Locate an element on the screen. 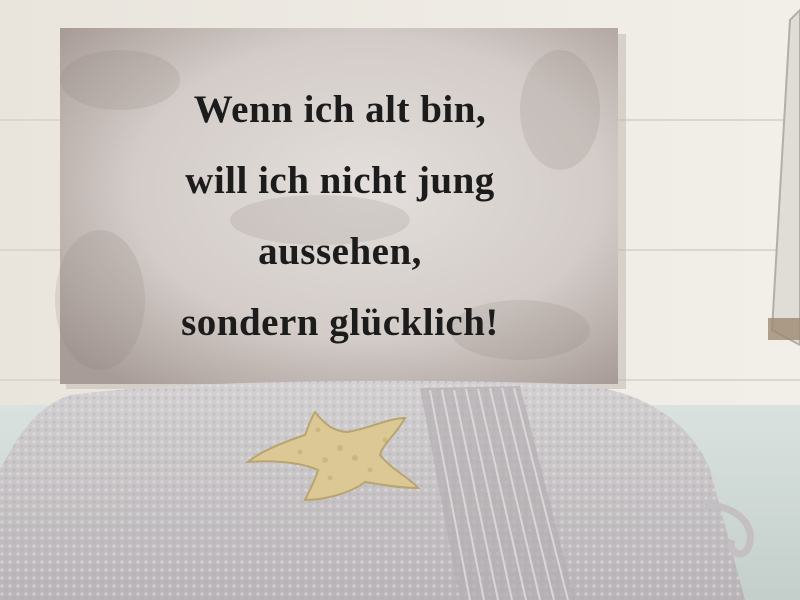 This screenshot has height=600, width=800. sign-line: Wenn ich alt bin, is located at coordinates (340, 109).